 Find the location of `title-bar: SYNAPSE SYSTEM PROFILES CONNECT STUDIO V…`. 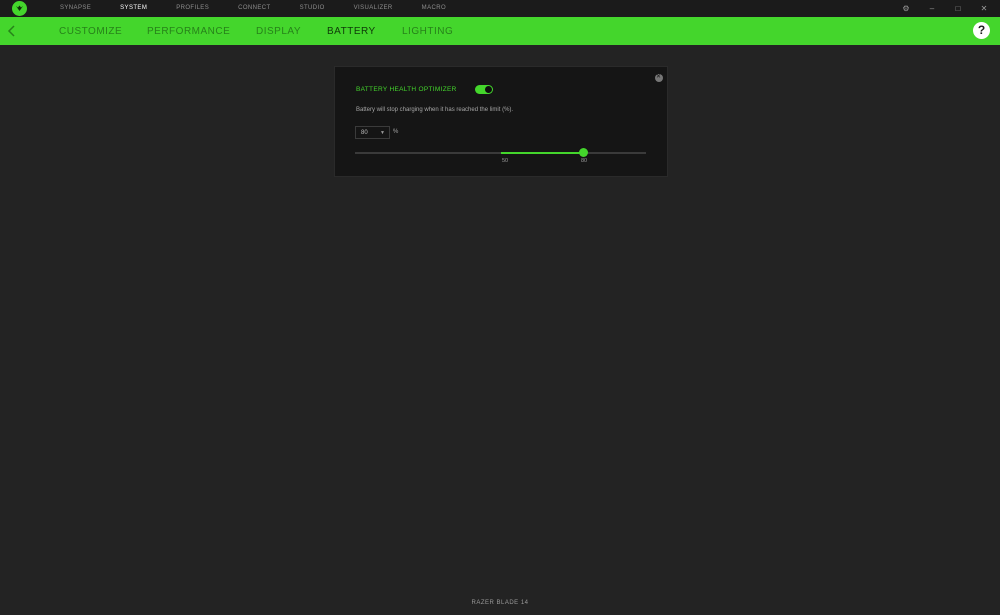

title-bar: SYNAPSE SYSTEM PROFILES CONNECT STUDIO V… is located at coordinates (500, 8).